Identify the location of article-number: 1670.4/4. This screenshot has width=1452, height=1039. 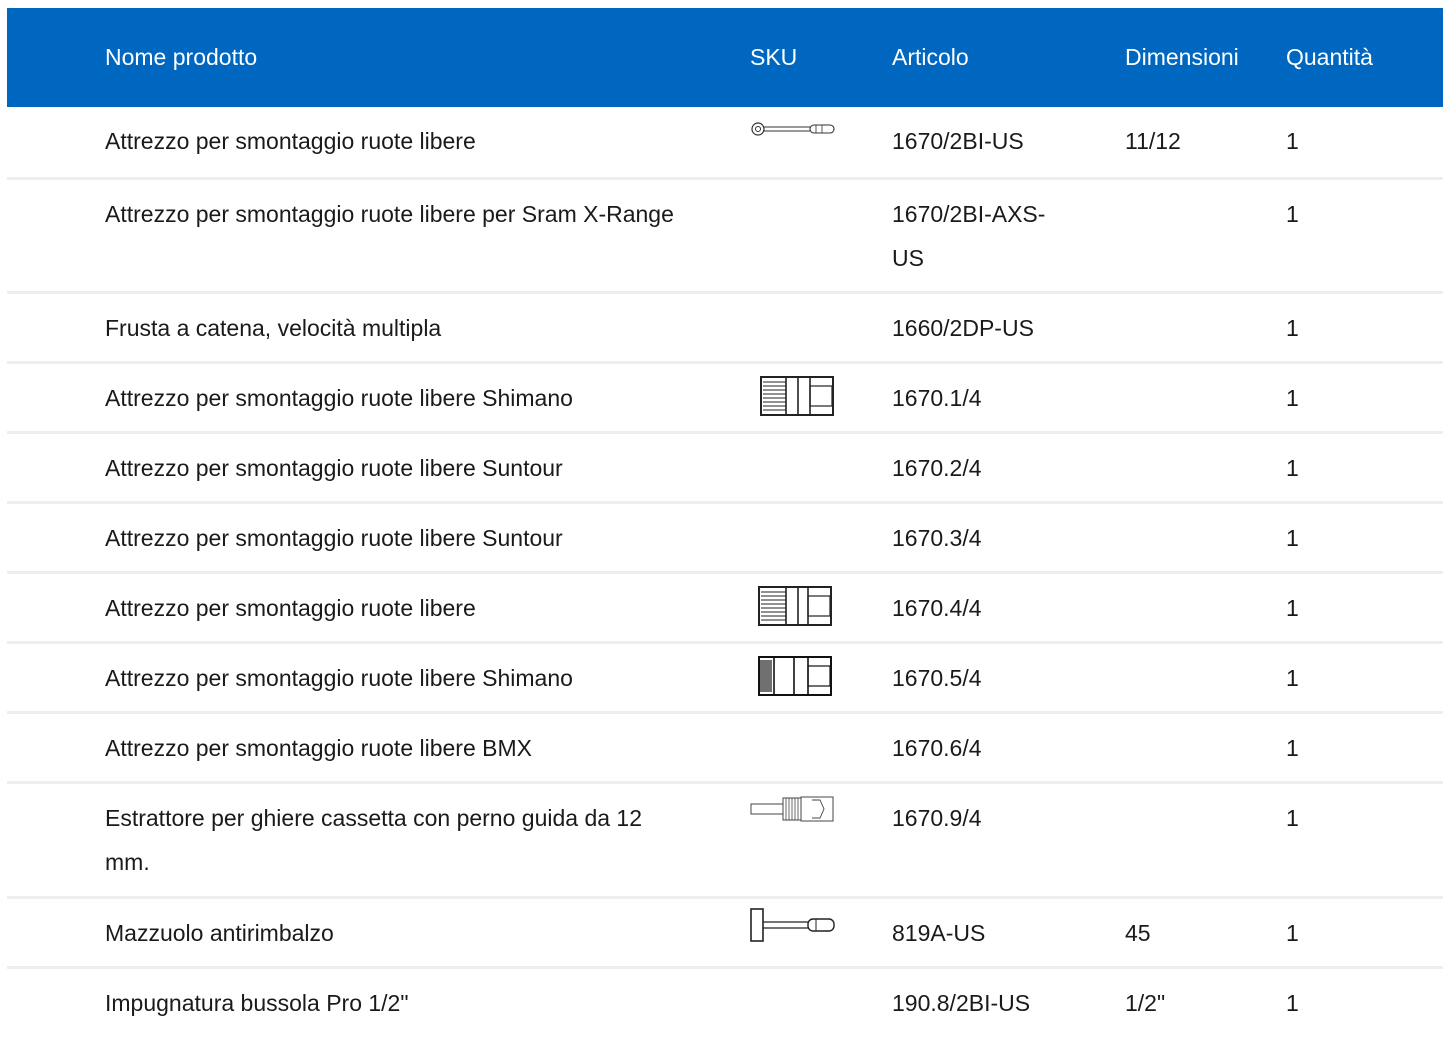
(937, 608).